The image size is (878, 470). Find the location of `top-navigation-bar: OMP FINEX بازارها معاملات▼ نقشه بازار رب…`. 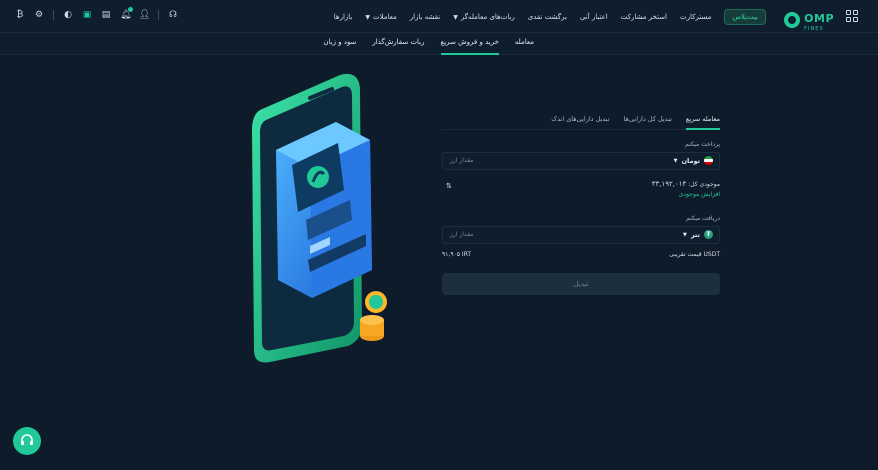

top-navigation-bar: OMP FINEX بازارها معاملات▼ نقشه بازار رب… is located at coordinates (439, 16).